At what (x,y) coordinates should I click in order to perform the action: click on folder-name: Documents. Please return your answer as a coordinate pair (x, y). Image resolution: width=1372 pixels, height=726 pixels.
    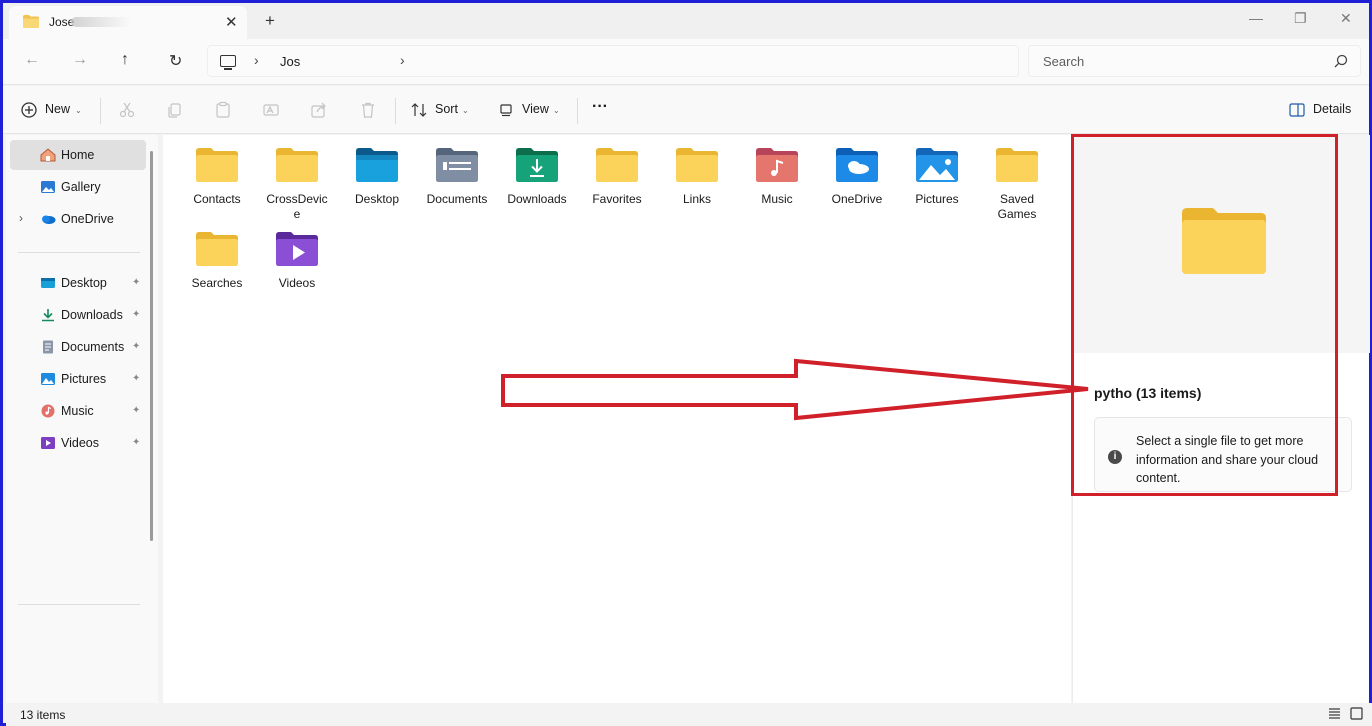
    Looking at the image, I should click on (457, 199).